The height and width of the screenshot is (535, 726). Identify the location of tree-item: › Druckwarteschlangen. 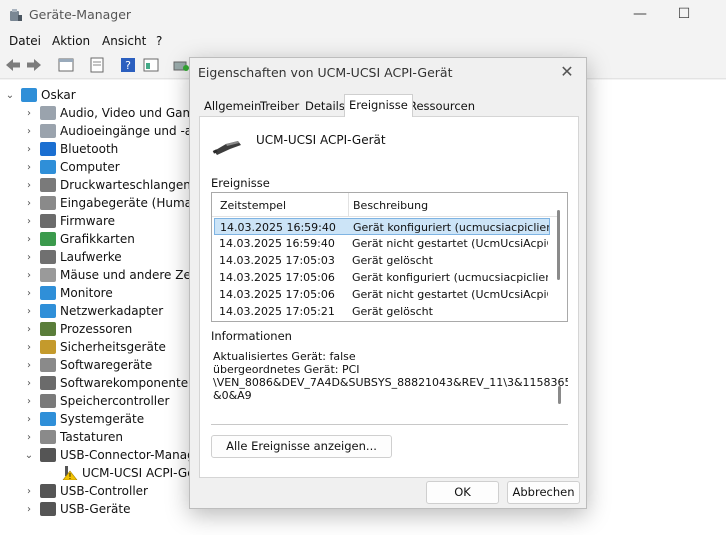
(107, 185).